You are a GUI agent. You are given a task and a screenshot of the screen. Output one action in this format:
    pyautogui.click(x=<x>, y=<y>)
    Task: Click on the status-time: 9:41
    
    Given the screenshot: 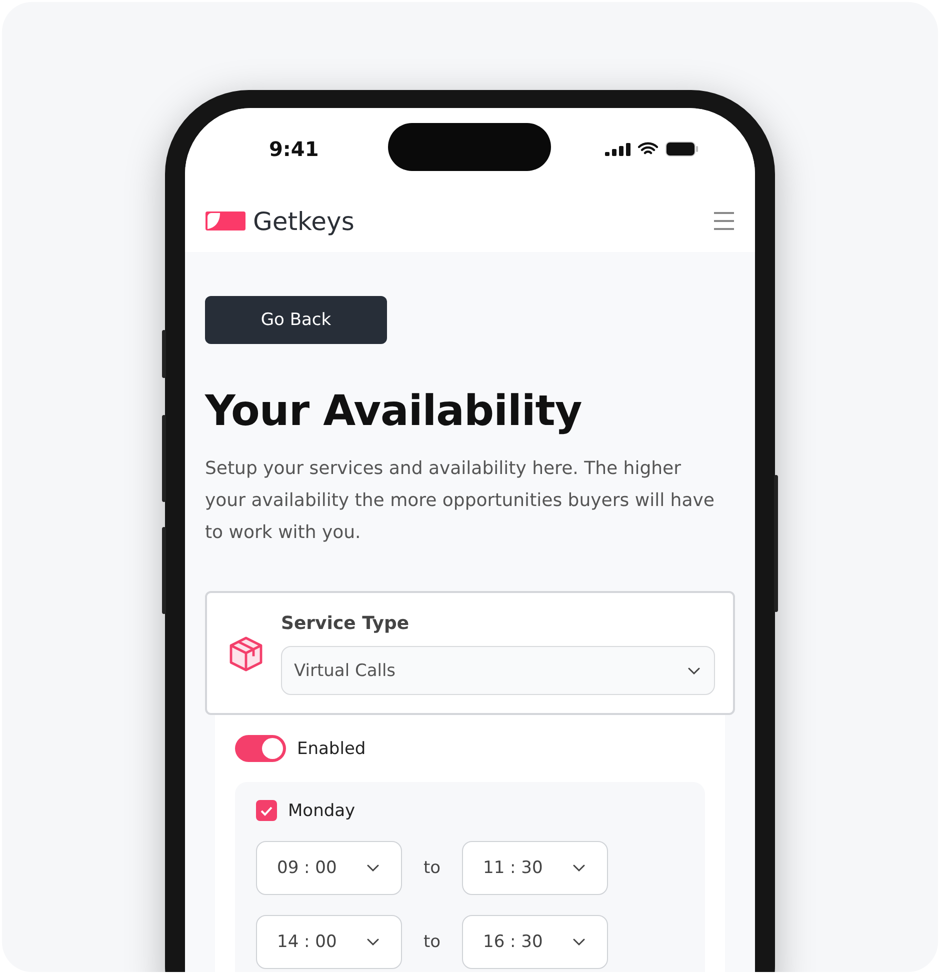 What is the action you would take?
    pyautogui.click(x=294, y=149)
    